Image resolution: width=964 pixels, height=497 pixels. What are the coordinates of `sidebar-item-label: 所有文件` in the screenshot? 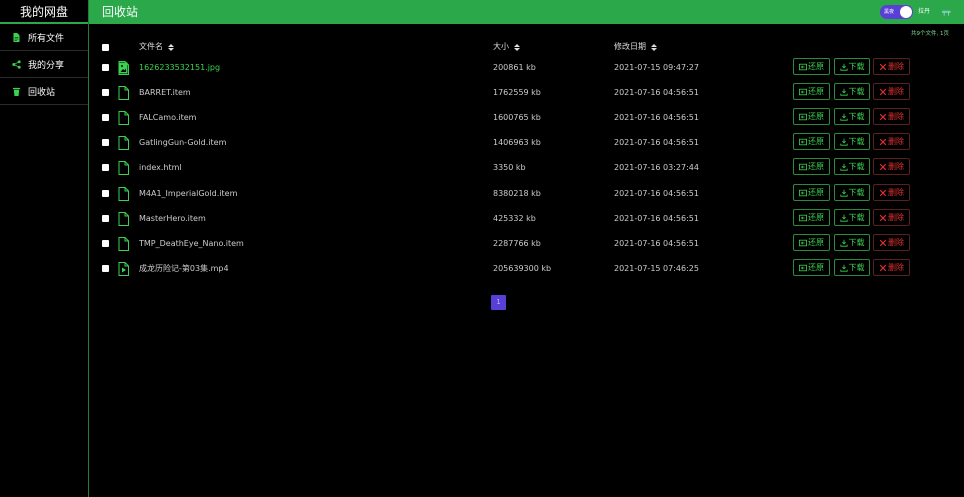 It's located at (46, 38).